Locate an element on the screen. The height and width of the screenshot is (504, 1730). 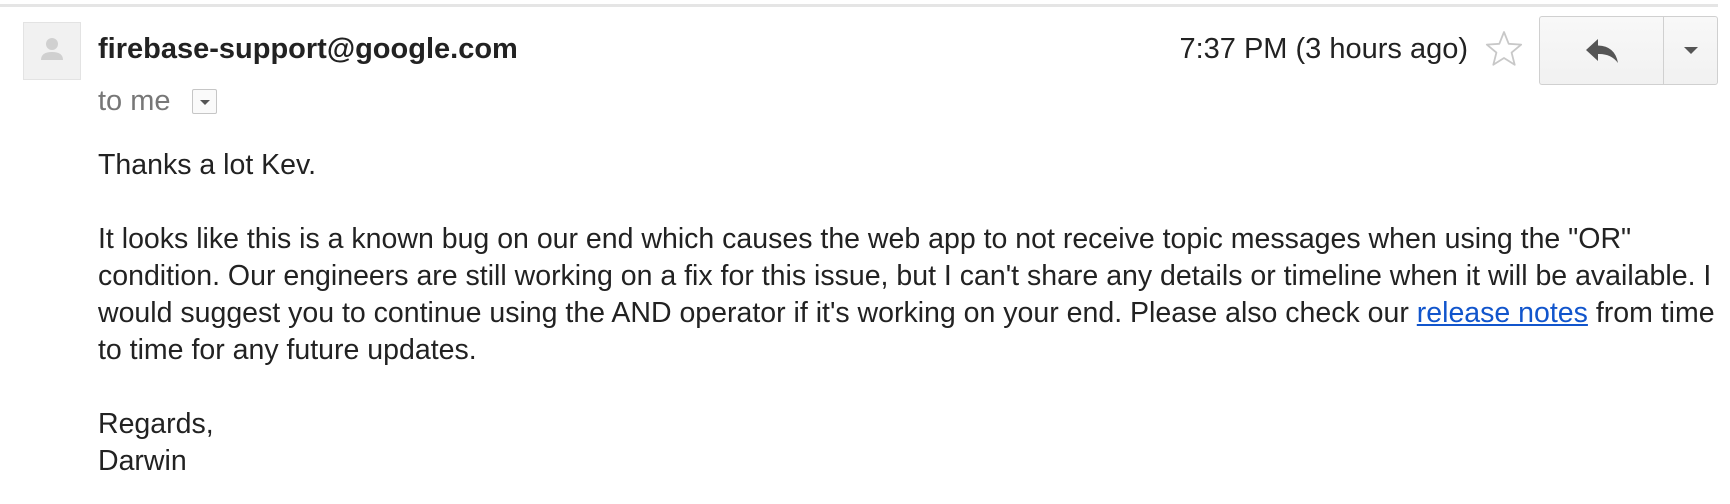
release-notes-link: release notes is located at coordinates (1502, 313).